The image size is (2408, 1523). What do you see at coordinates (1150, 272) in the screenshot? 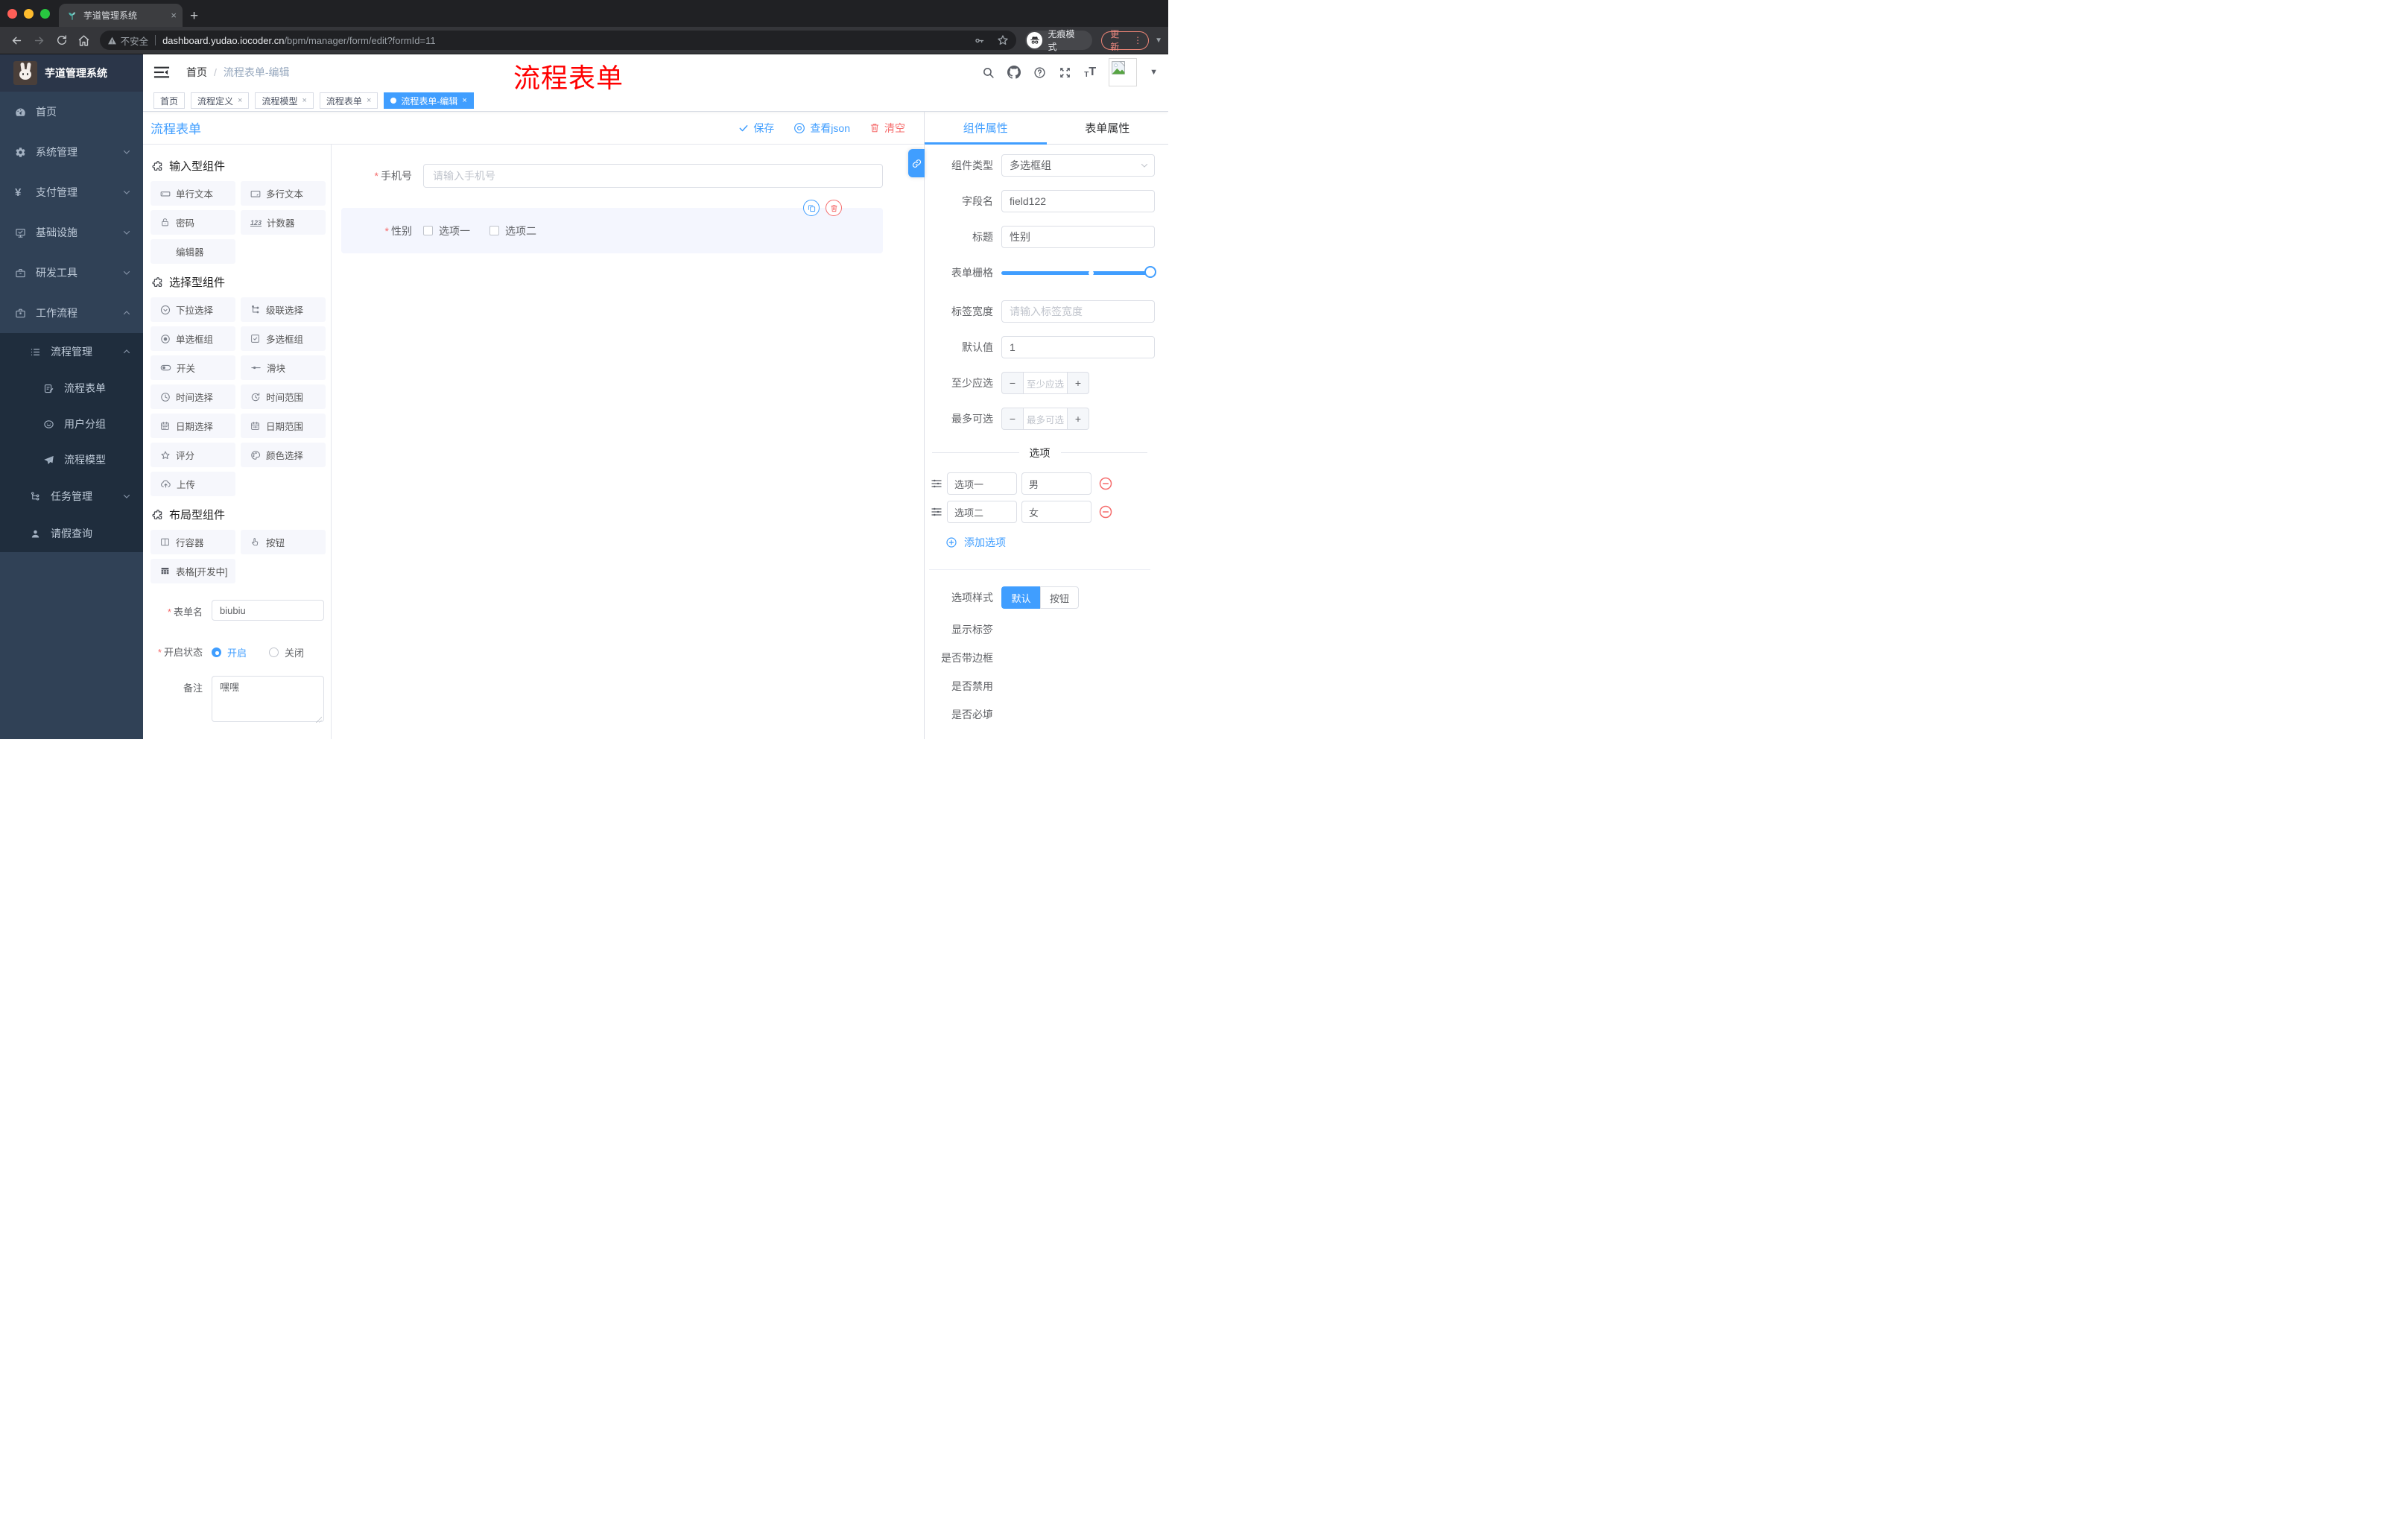
I see `slider-handle` at bounding box center [1150, 272].